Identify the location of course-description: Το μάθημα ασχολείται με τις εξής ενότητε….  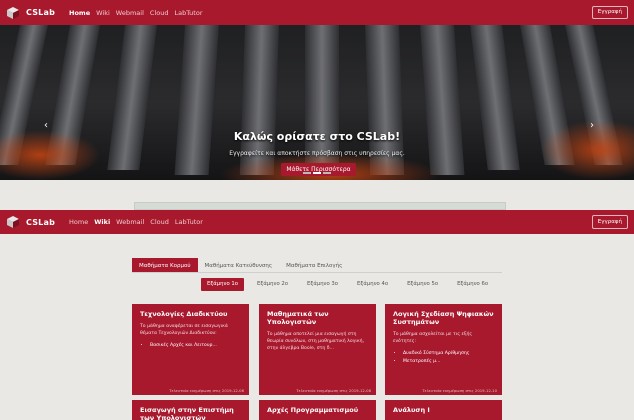
(433, 338).